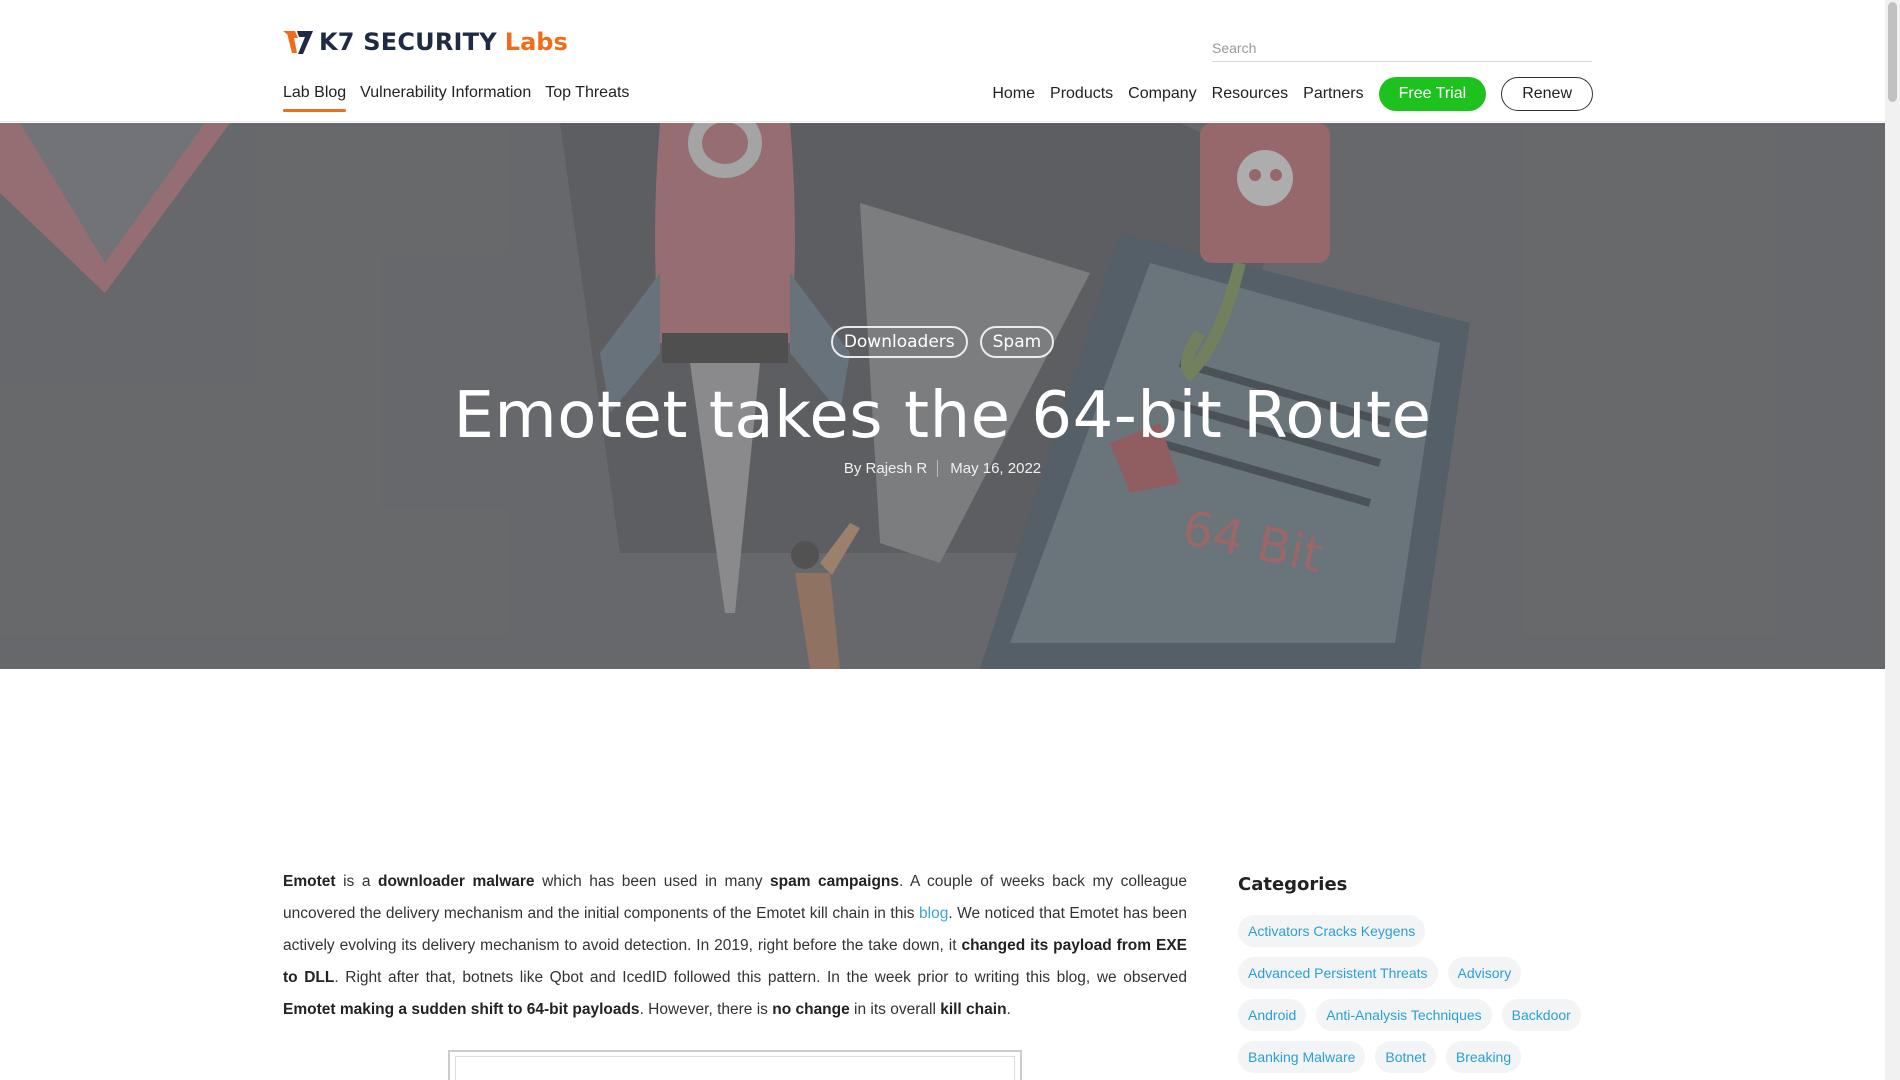 Image resolution: width=1900 pixels, height=1080 pixels. Describe the element at coordinates (933, 913) in the screenshot. I see `blog-link: blog` at that location.